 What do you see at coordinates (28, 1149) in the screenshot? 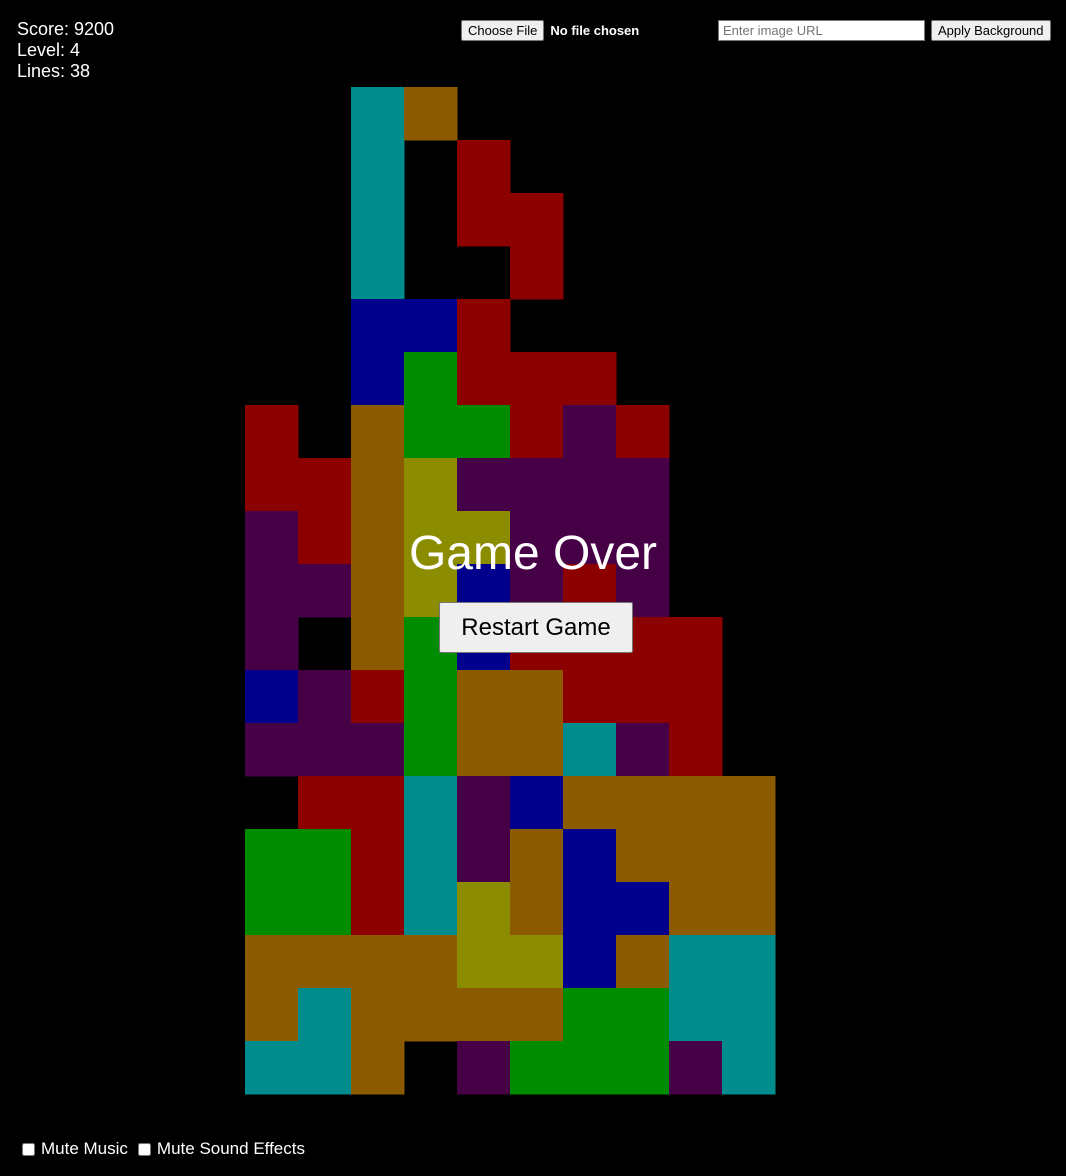
I see `mute-music-checkbox` at bounding box center [28, 1149].